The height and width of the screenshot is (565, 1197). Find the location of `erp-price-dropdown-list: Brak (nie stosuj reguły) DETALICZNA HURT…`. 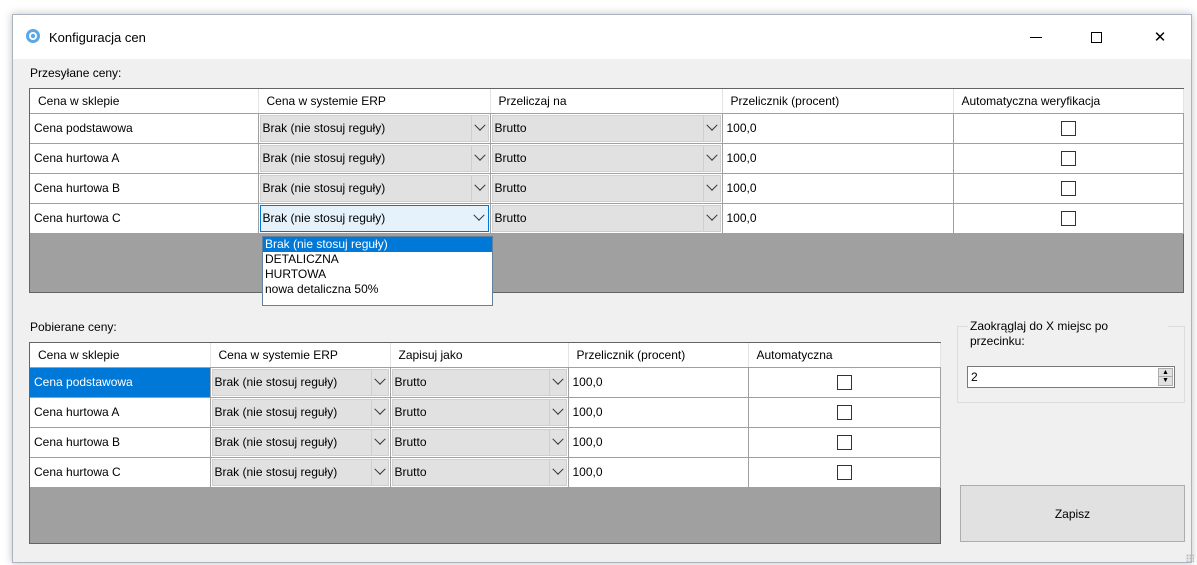

erp-price-dropdown-list: Brak (nie stosuj reguły) DETALICZNA HURT… is located at coordinates (377, 271).